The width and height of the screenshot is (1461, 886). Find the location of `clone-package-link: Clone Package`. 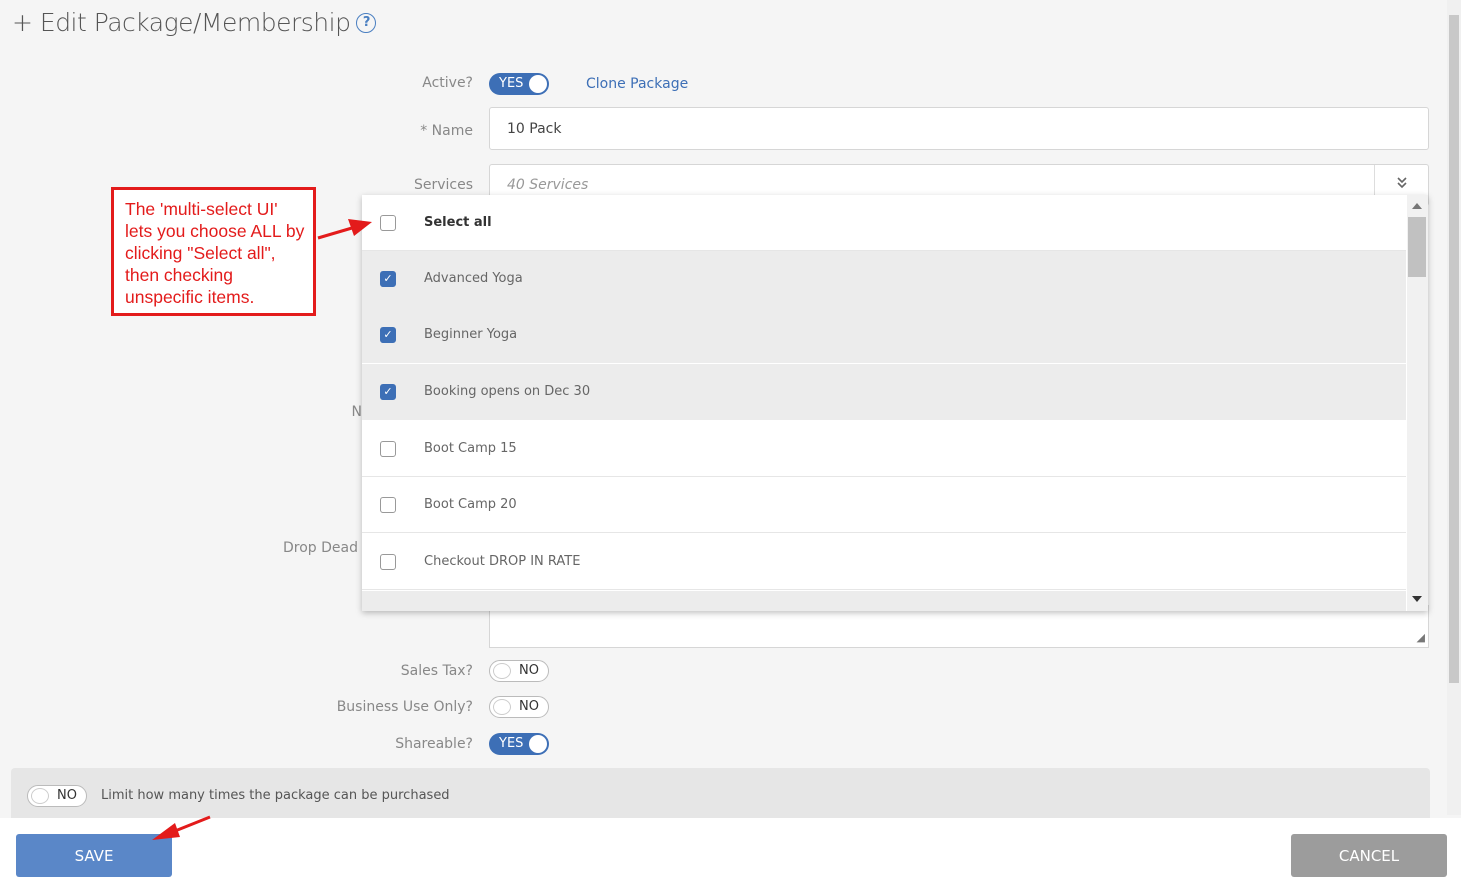

clone-package-link: Clone Package is located at coordinates (637, 84).